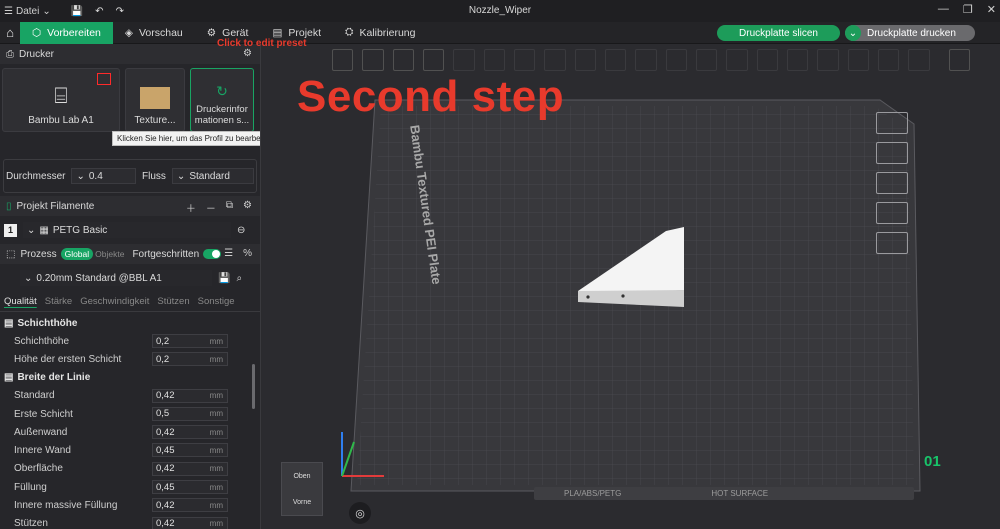 Image resolution: width=1000 pixels, height=529 pixels. Describe the element at coordinates (104, 79) in the screenshot. I see `edit-preset-icon` at that location.